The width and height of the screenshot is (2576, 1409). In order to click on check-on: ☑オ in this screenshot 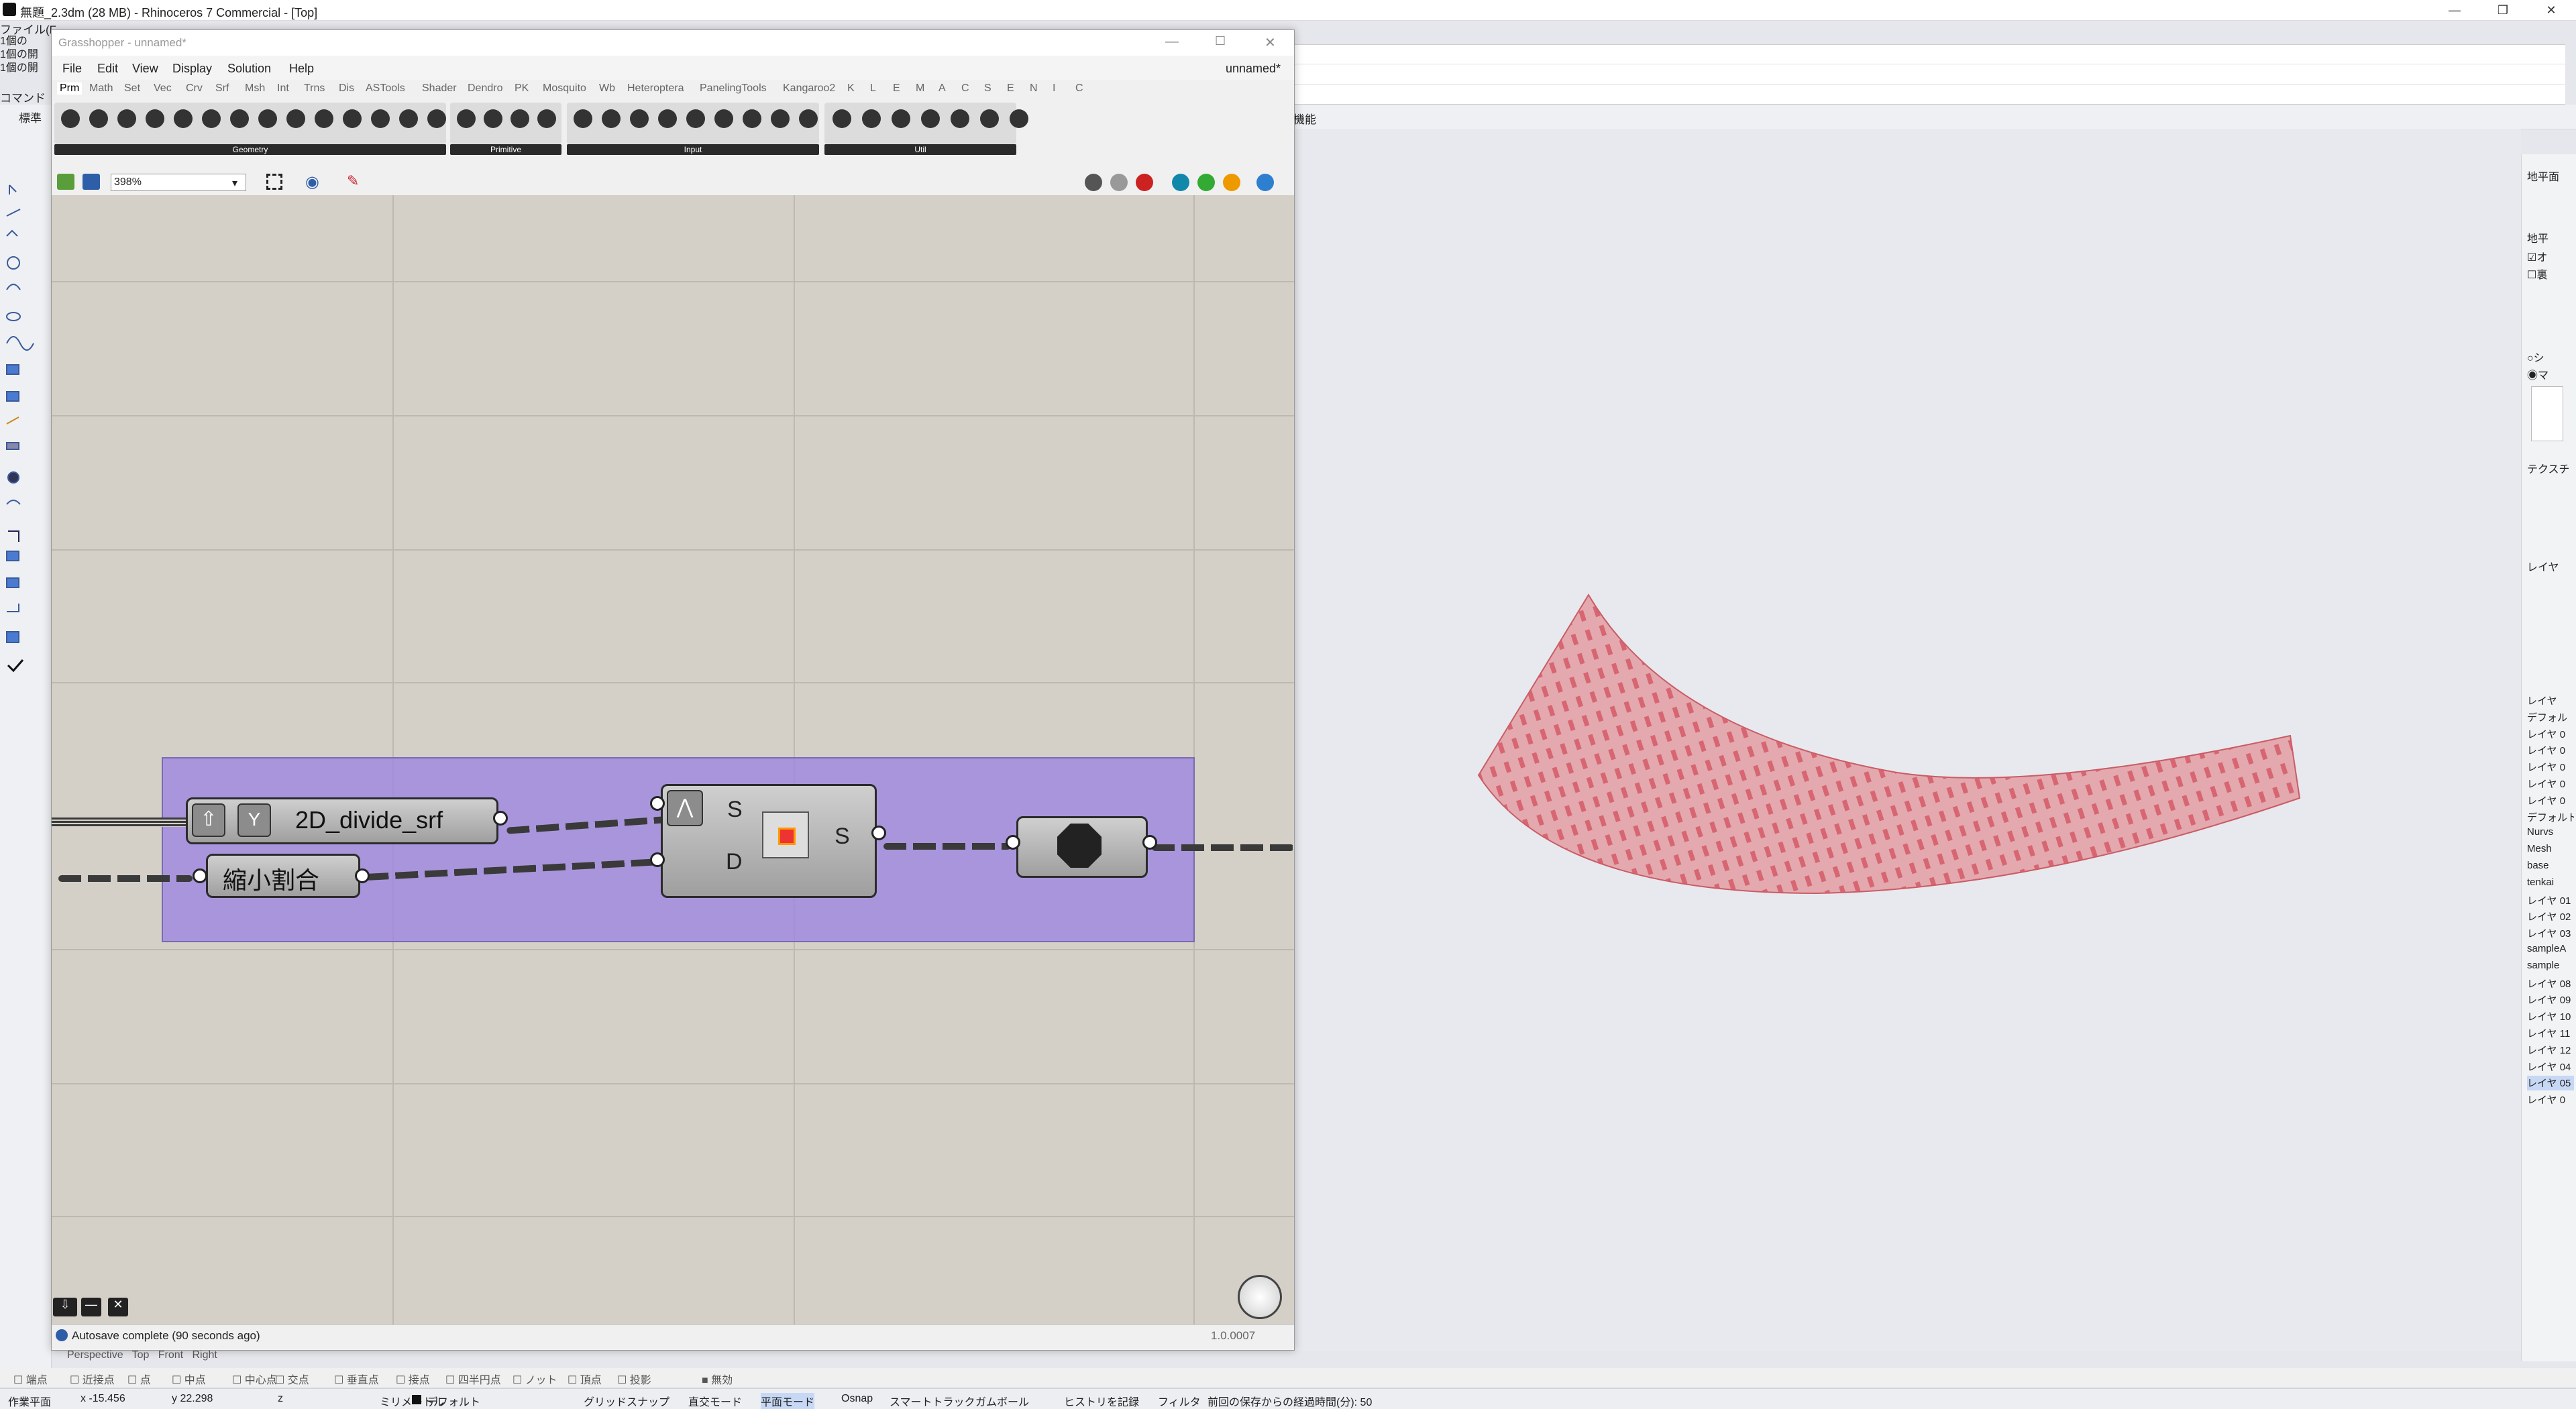, I will do `click(2550, 256)`.